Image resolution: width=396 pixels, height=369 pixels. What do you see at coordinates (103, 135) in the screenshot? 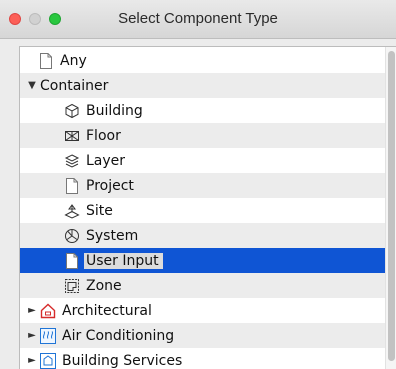
I see `tree-item-label: Floor` at bounding box center [103, 135].